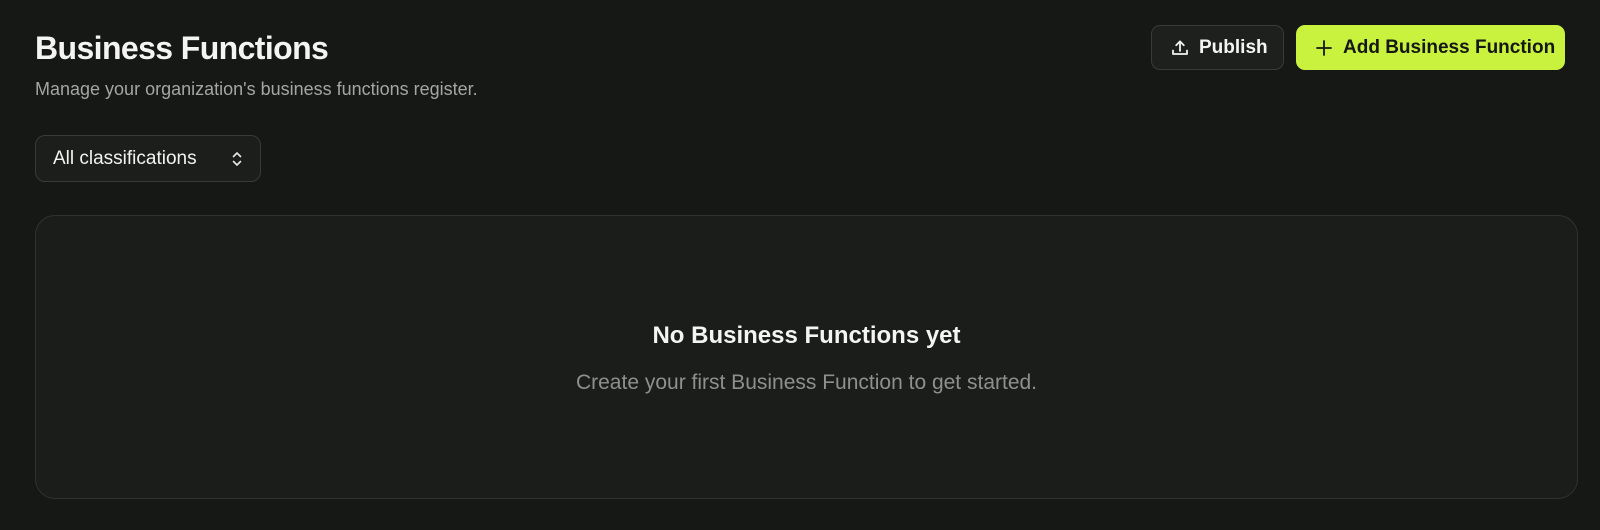  I want to click on publish-button-label: Publish, so click(1233, 47).